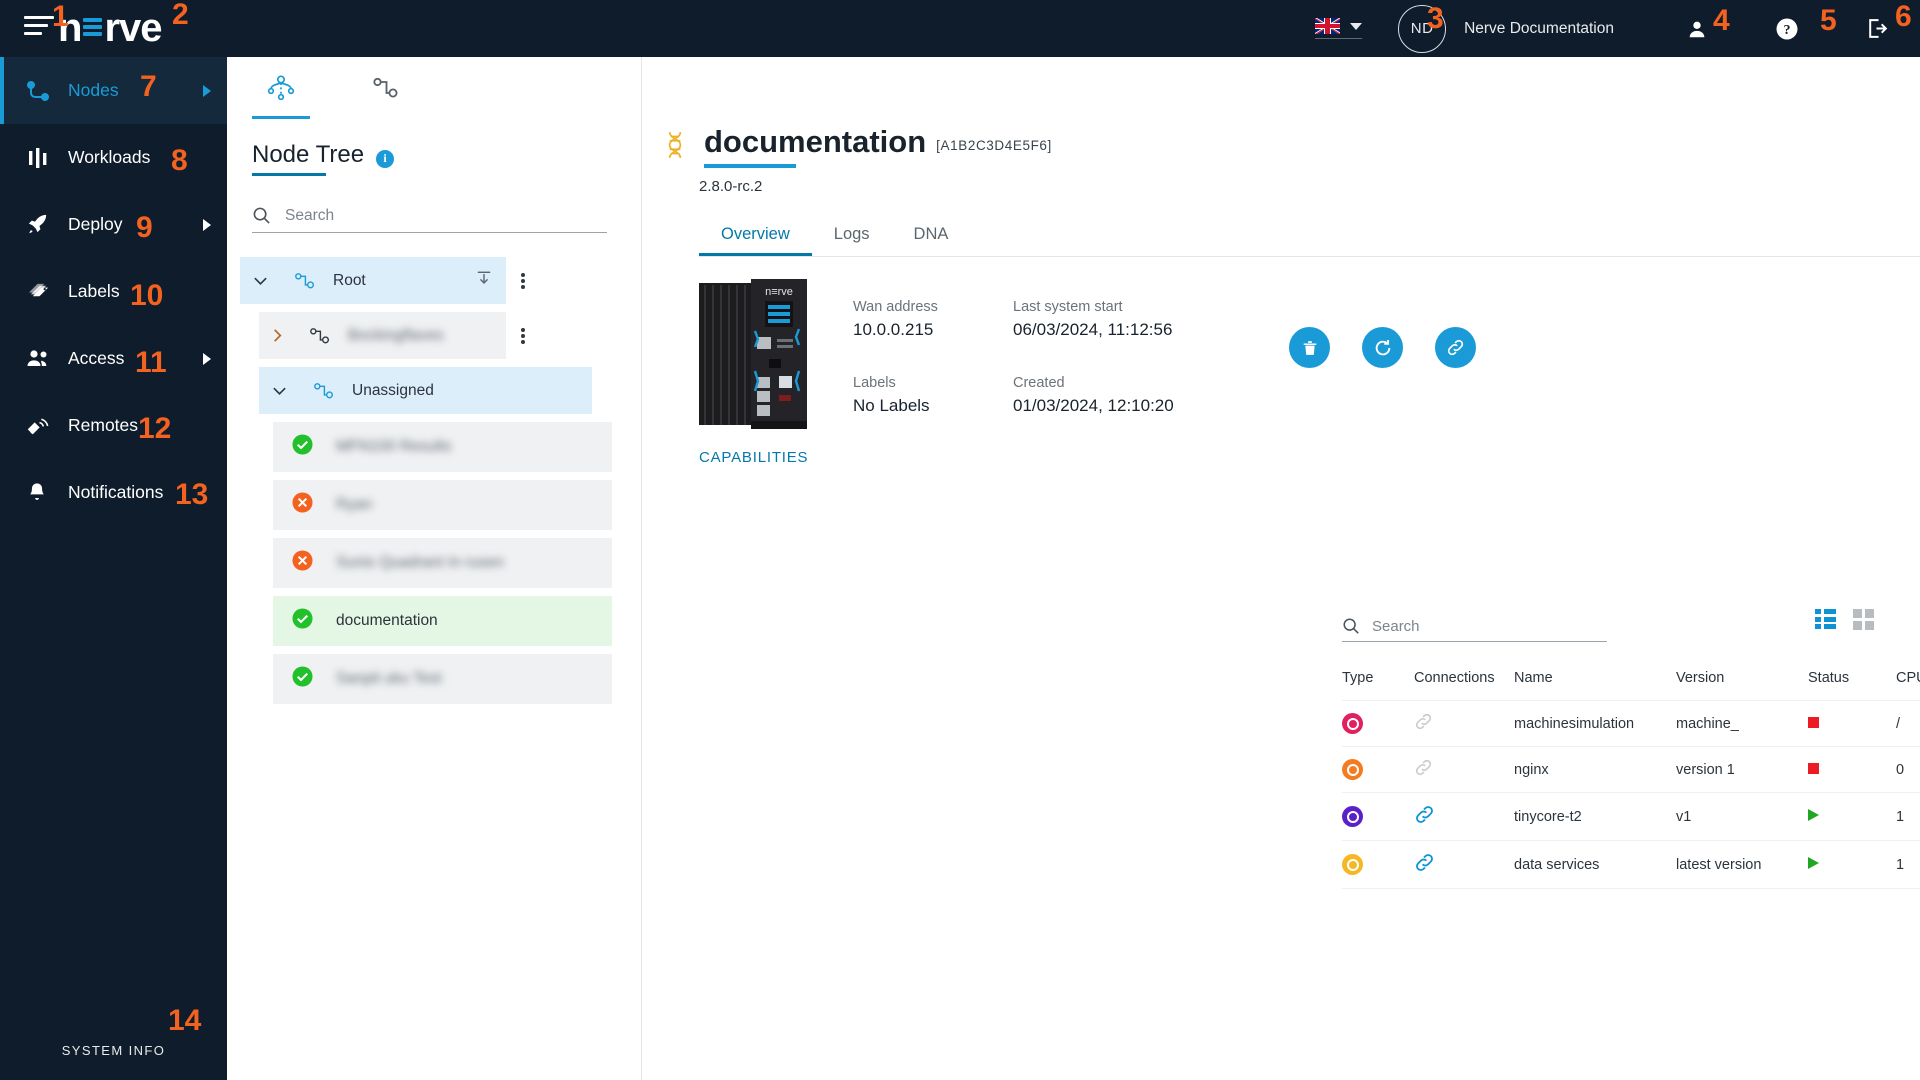 The image size is (1920, 1080). I want to click on cell-status, so click(1852, 769).